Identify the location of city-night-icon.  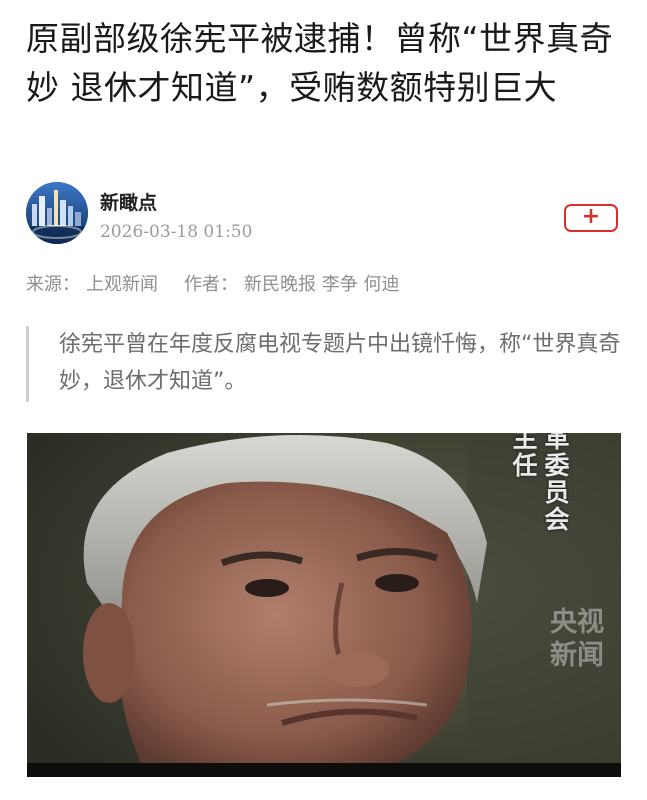
(57, 213).